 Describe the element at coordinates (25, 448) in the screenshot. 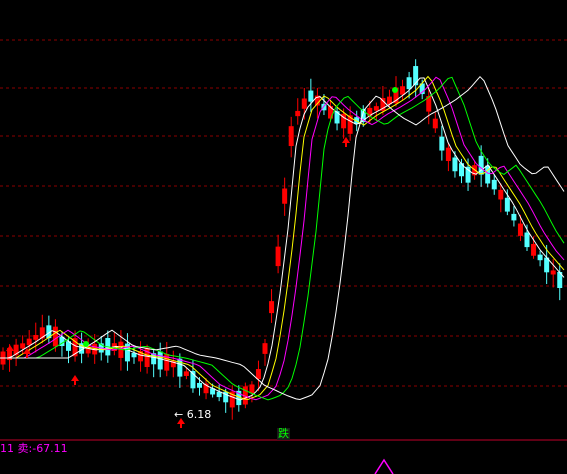

I see `sell-label: 卖:` at that location.